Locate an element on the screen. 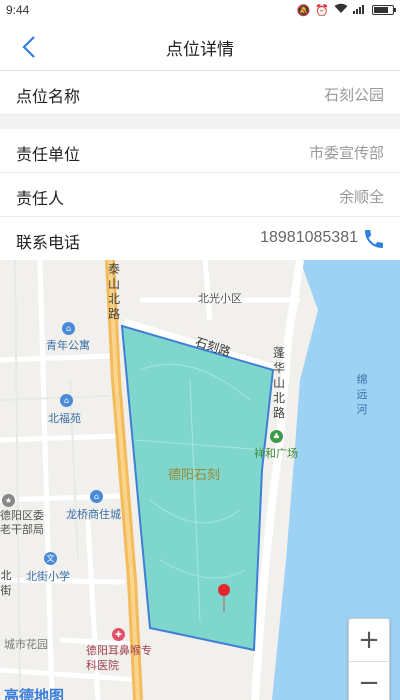 This screenshot has width=400, height=700. zoom-out-button: − is located at coordinates (369, 680).